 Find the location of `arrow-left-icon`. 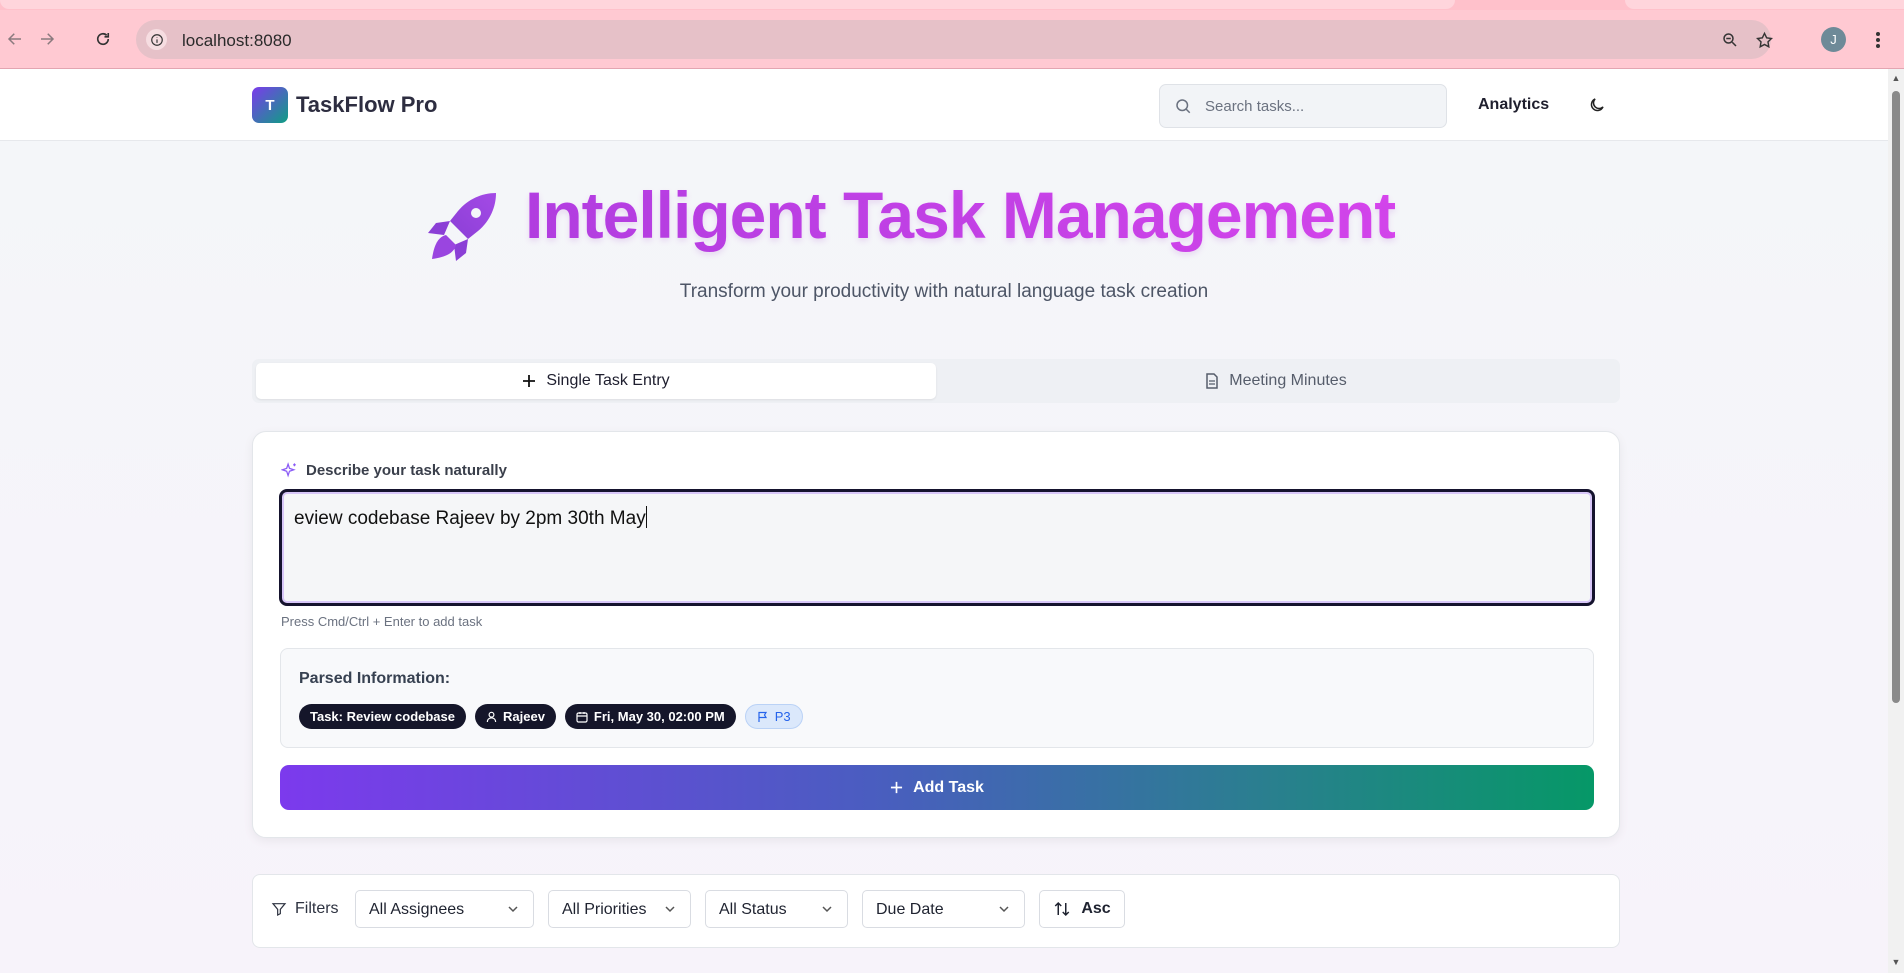

arrow-left-icon is located at coordinates (14, 39).